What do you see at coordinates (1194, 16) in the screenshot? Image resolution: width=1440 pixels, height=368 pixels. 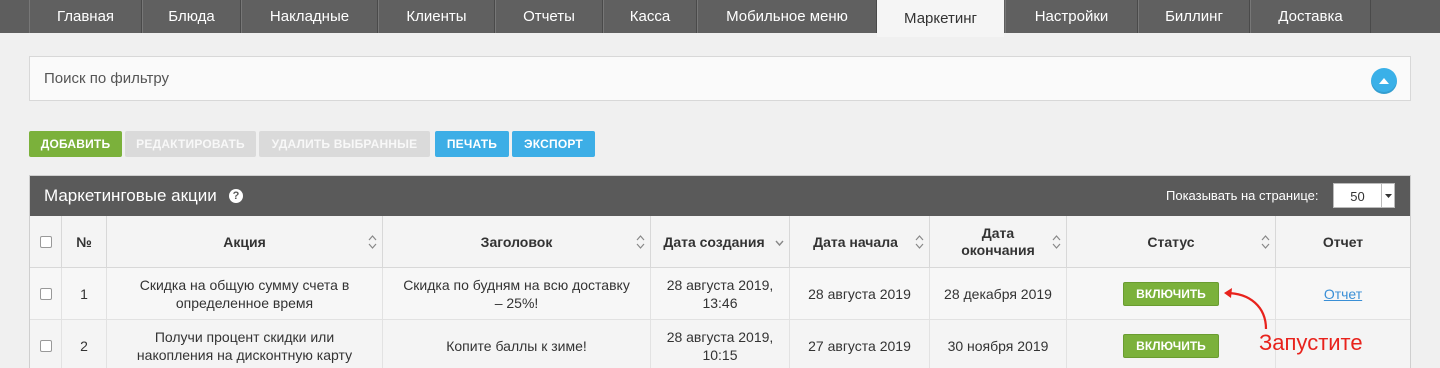 I see `tab-billing: Биллинг` at bounding box center [1194, 16].